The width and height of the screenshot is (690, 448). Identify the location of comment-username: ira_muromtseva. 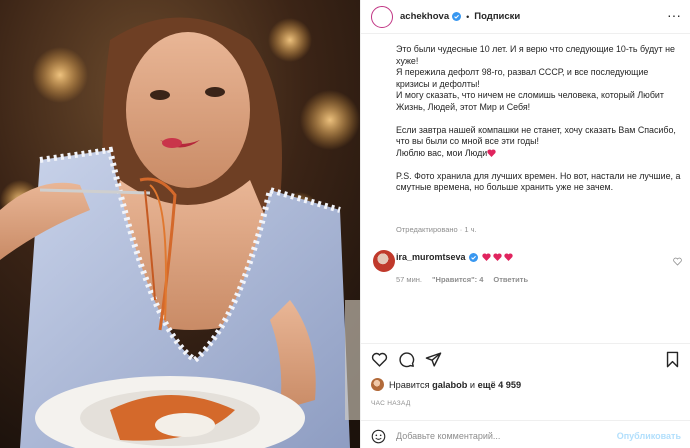
(431, 257).